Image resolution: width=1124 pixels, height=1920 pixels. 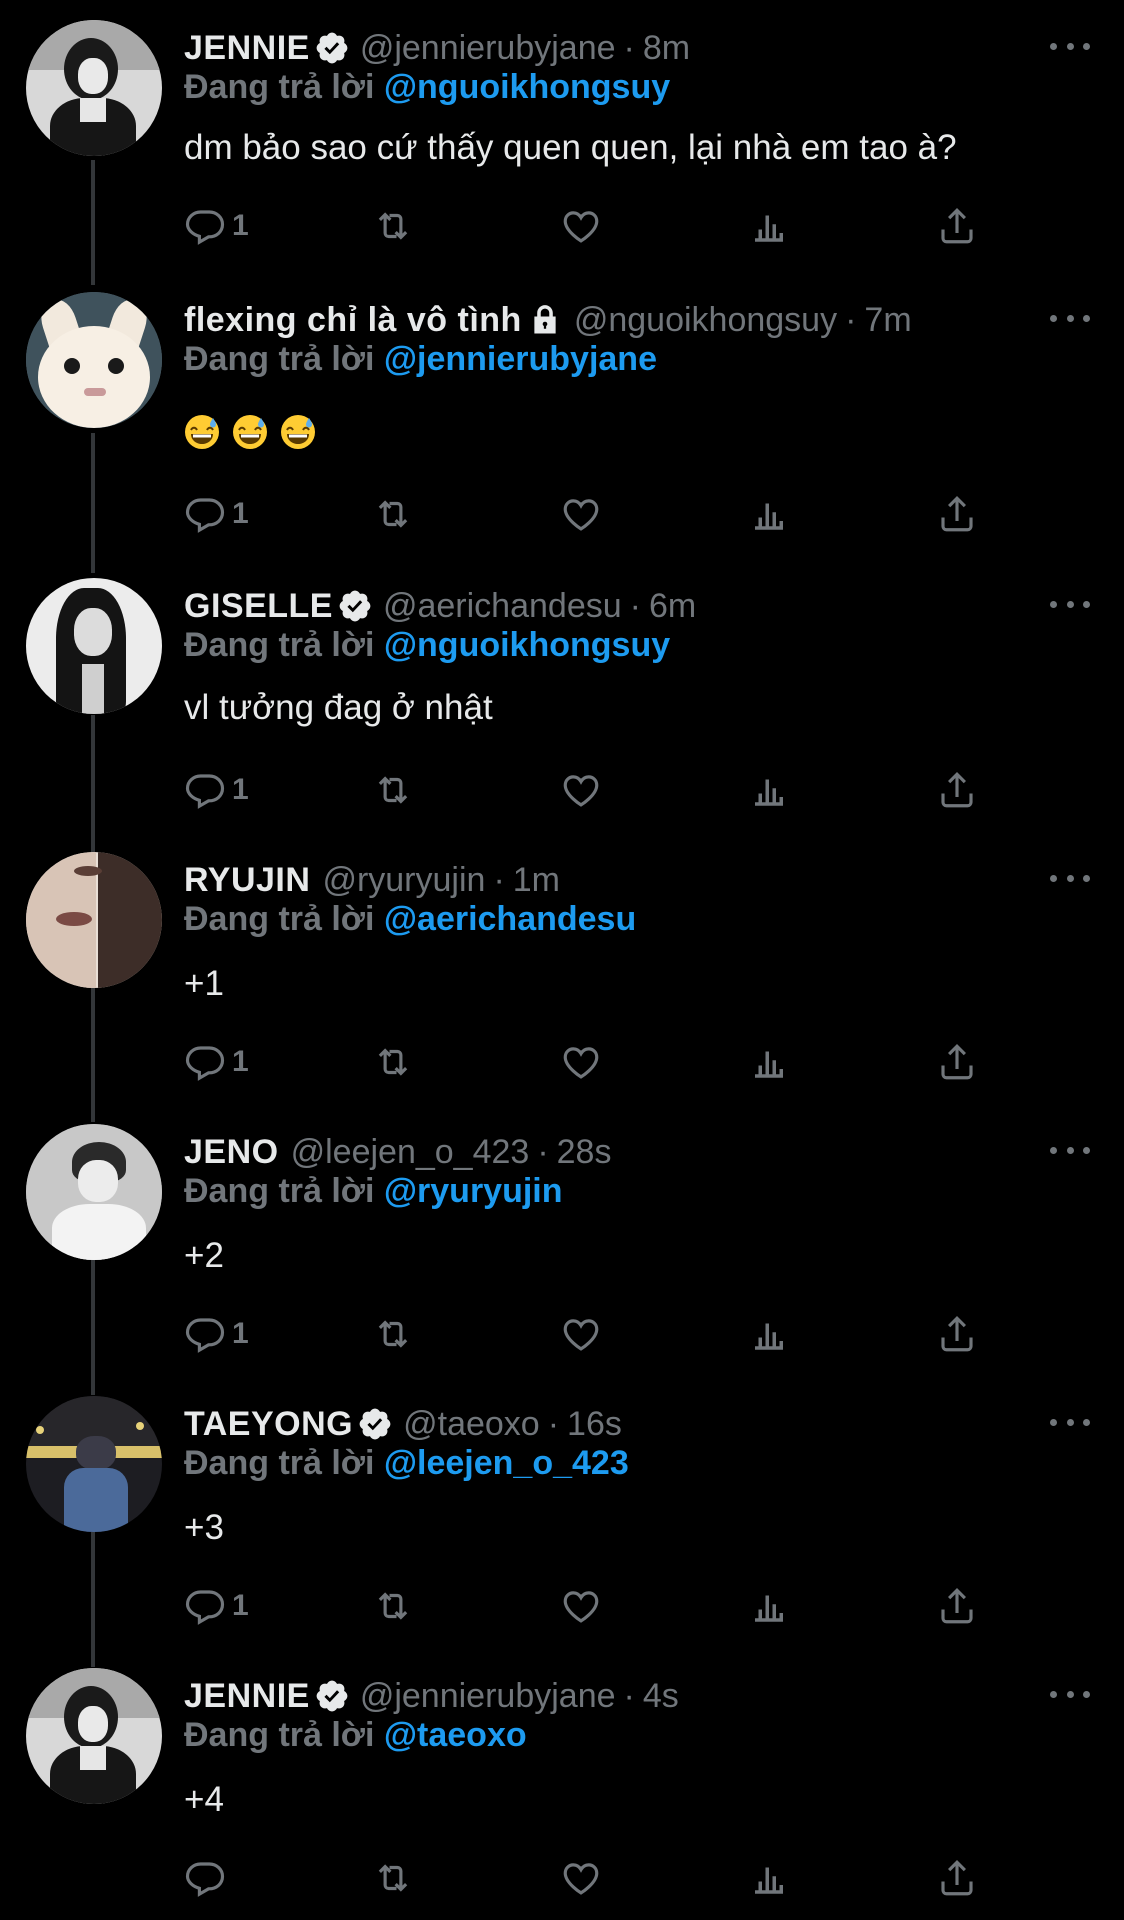 I want to click on lock-icon, so click(x=545, y=319).